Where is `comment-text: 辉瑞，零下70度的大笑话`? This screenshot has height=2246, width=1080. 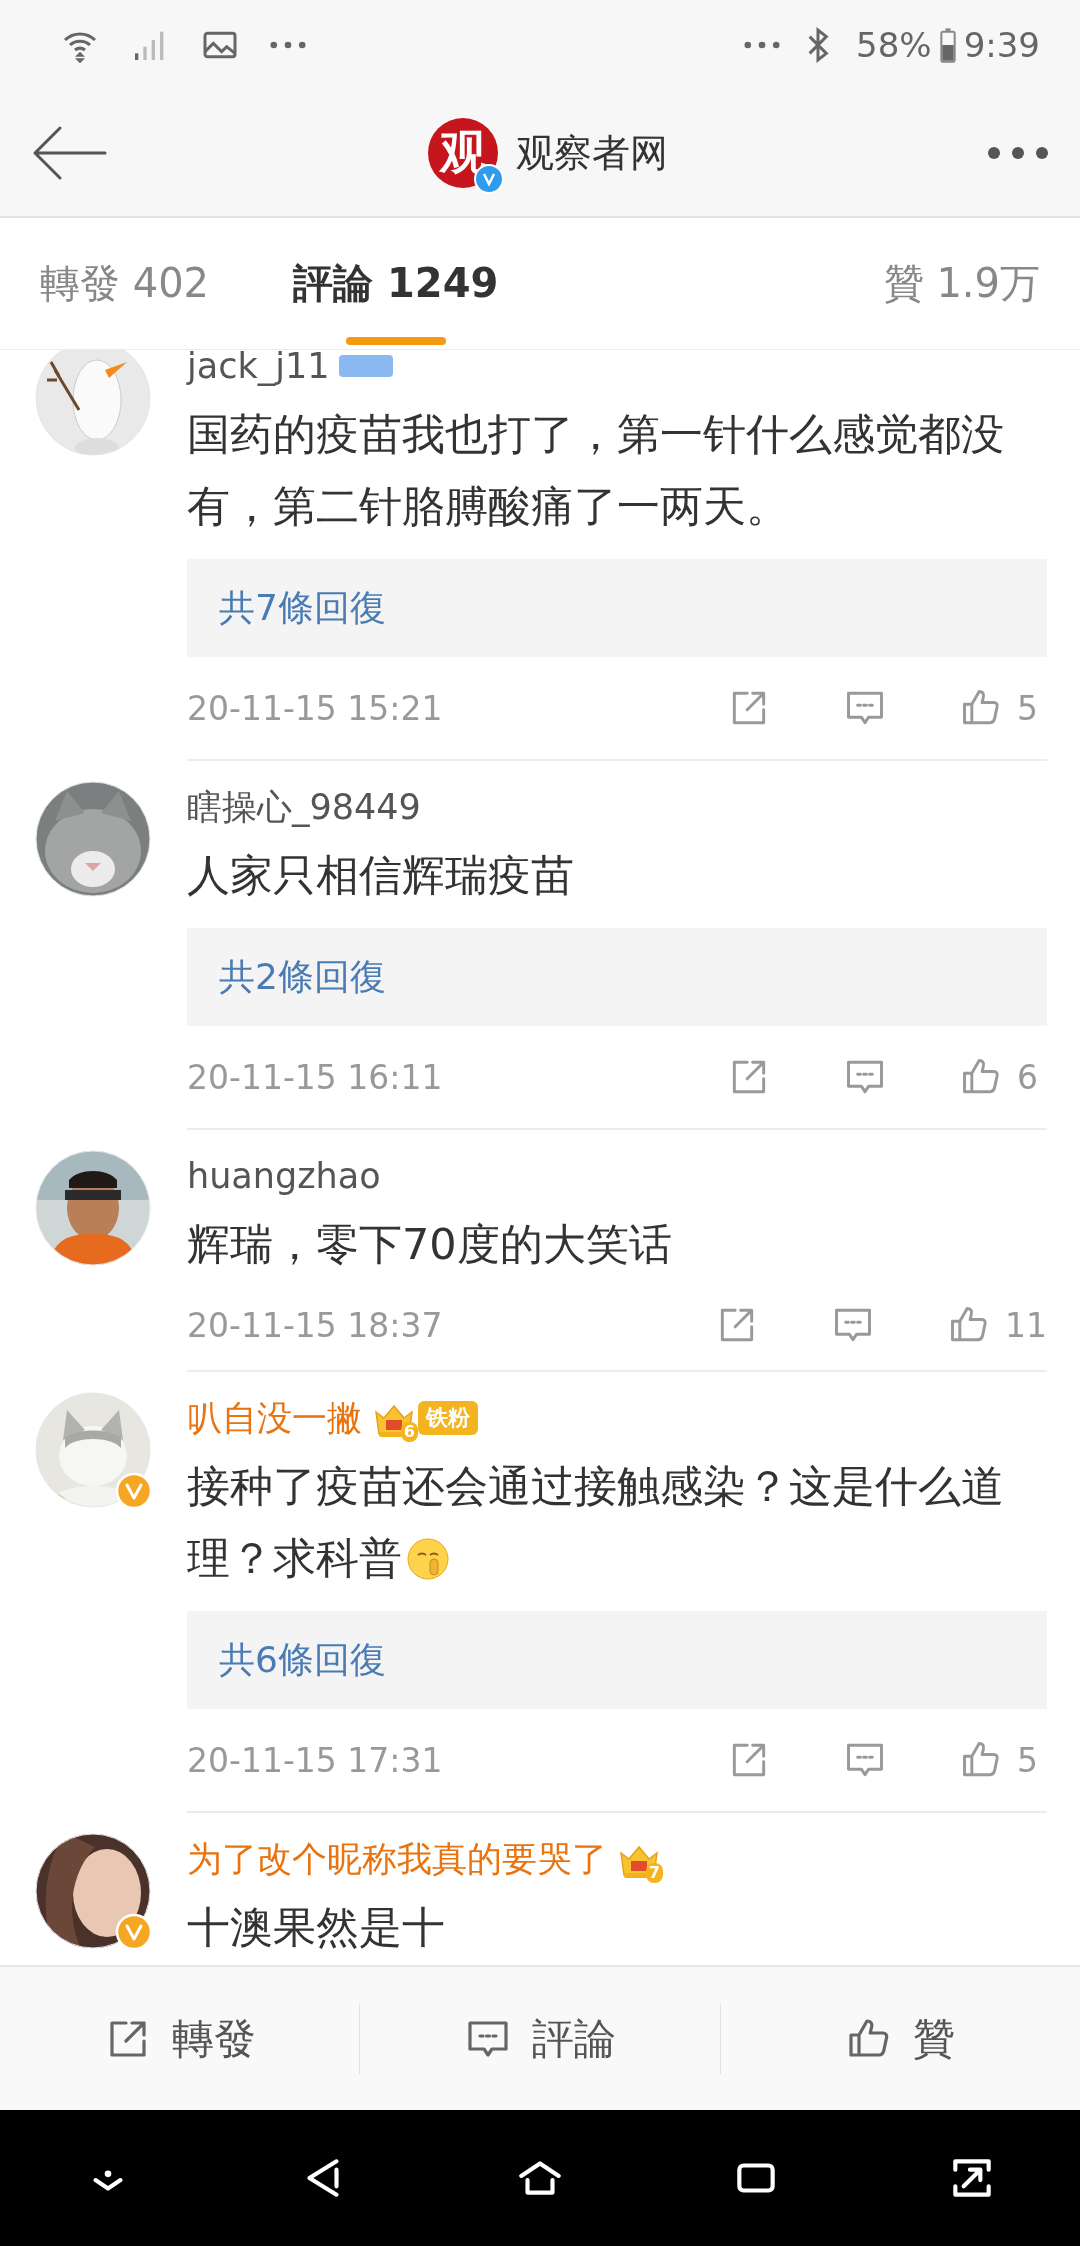 comment-text: 辉瑞，零下70度的大笑话 is located at coordinates (429, 1244).